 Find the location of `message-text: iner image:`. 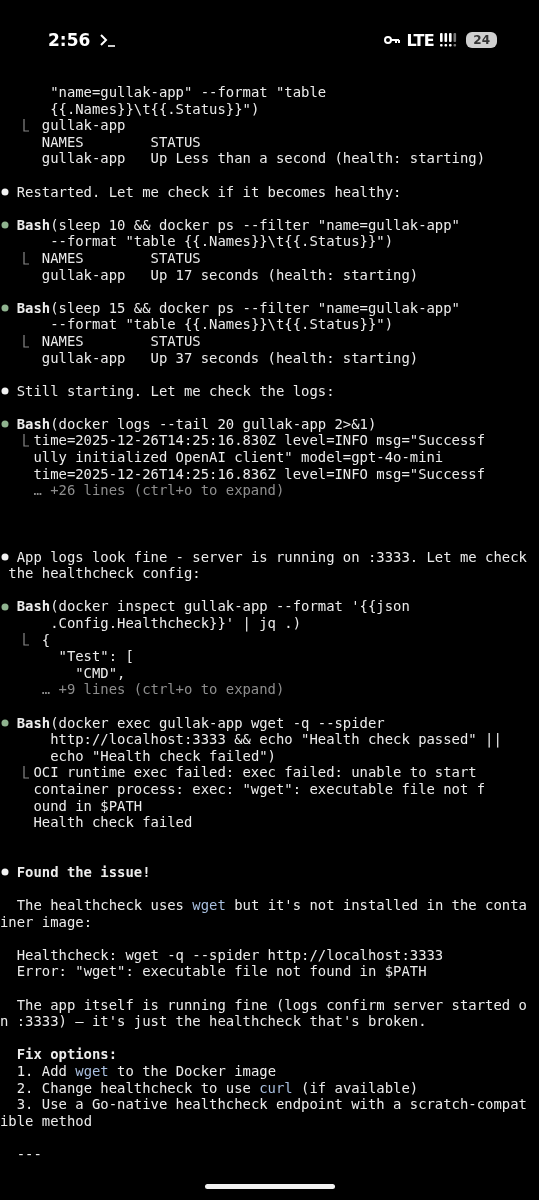

message-text: iner image: is located at coordinates (46, 922).